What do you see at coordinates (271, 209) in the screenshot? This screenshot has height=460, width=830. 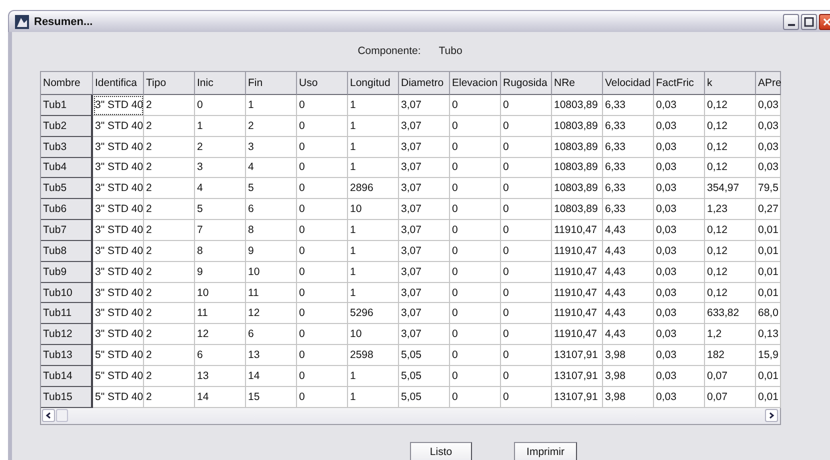 I see `table-cell: 6` at bounding box center [271, 209].